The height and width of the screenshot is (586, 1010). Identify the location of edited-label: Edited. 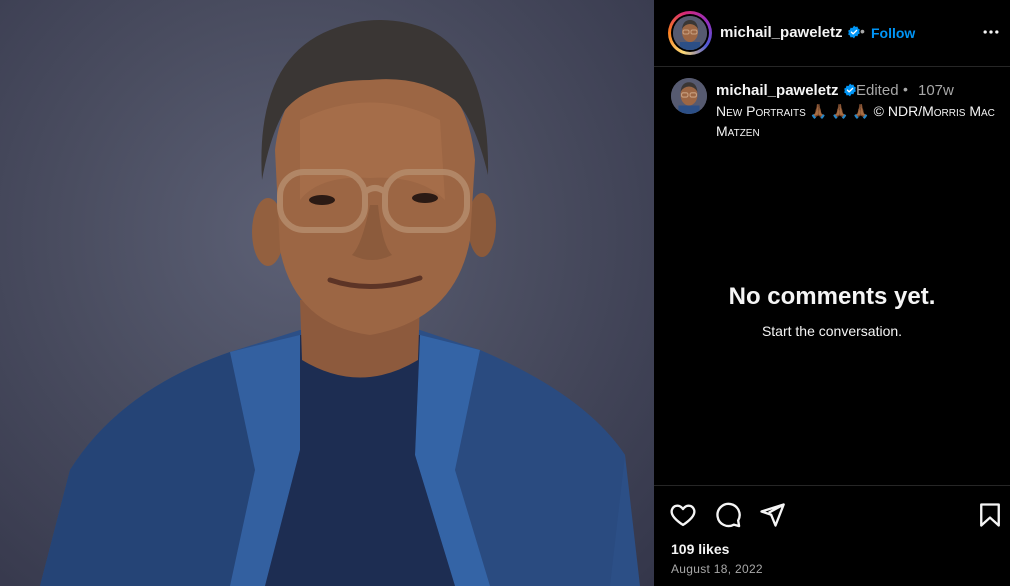
(877, 90).